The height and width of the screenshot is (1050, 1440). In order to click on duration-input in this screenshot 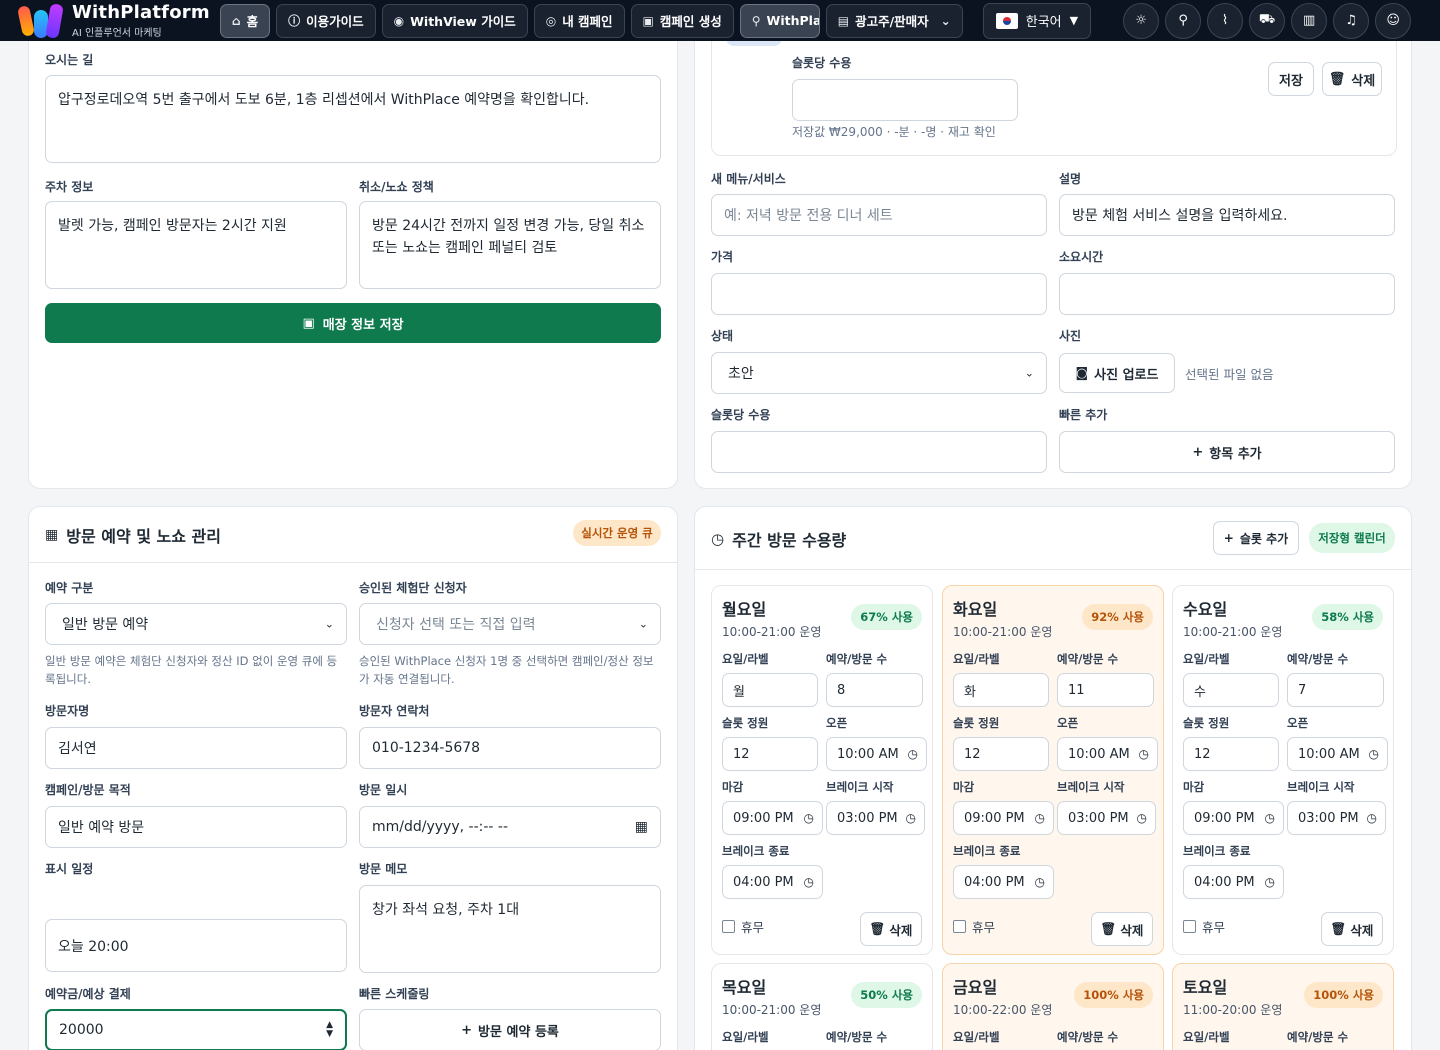, I will do `click(1227, 294)`.